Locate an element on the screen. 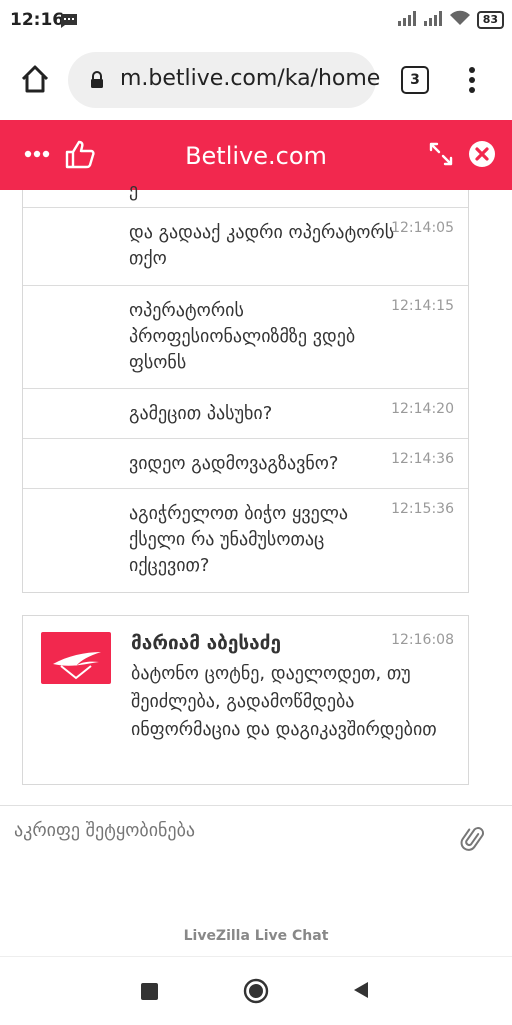 The height and width of the screenshot is (1025, 512). message-text: ოპერატორის პროფესიონალიზმზე ვდებ ფსონს is located at coordinates (242, 336).